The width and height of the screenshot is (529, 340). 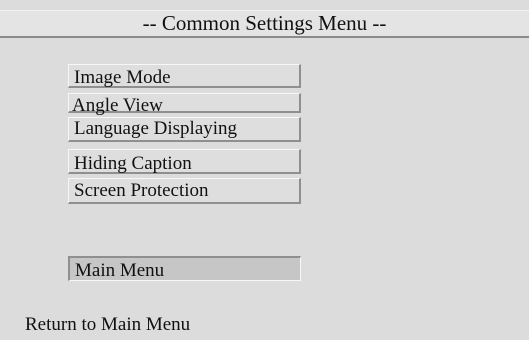 What do you see at coordinates (184, 76) in the screenshot?
I see `image-mode-button: Image Mode` at bounding box center [184, 76].